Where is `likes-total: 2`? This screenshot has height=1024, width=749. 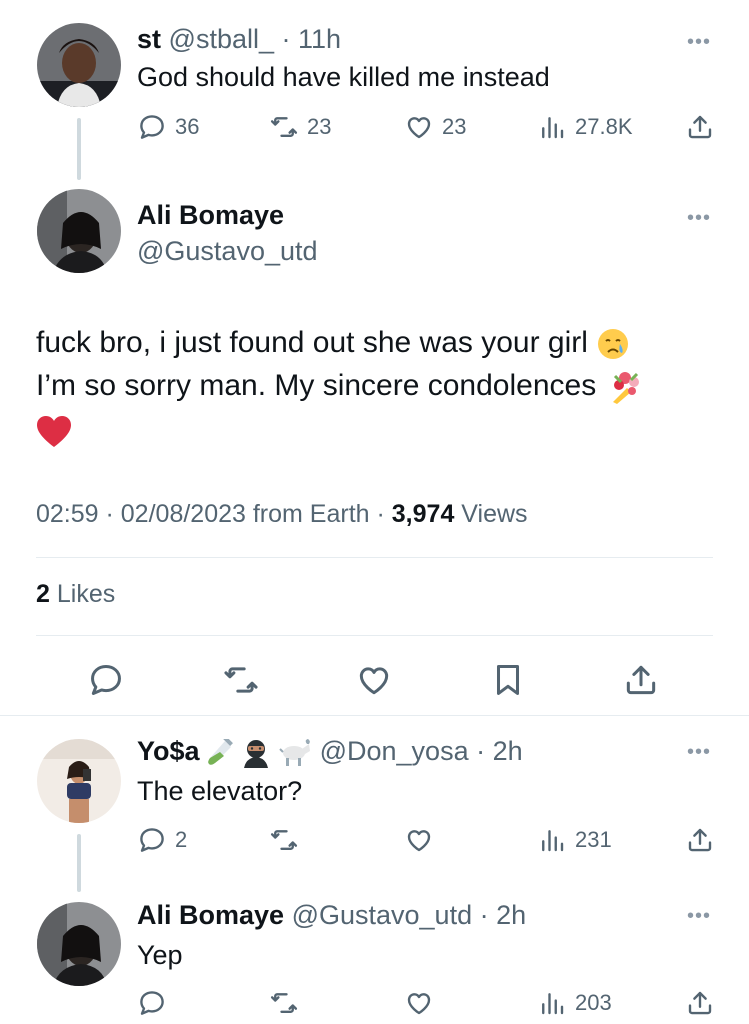 likes-total: 2 is located at coordinates (43, 594).